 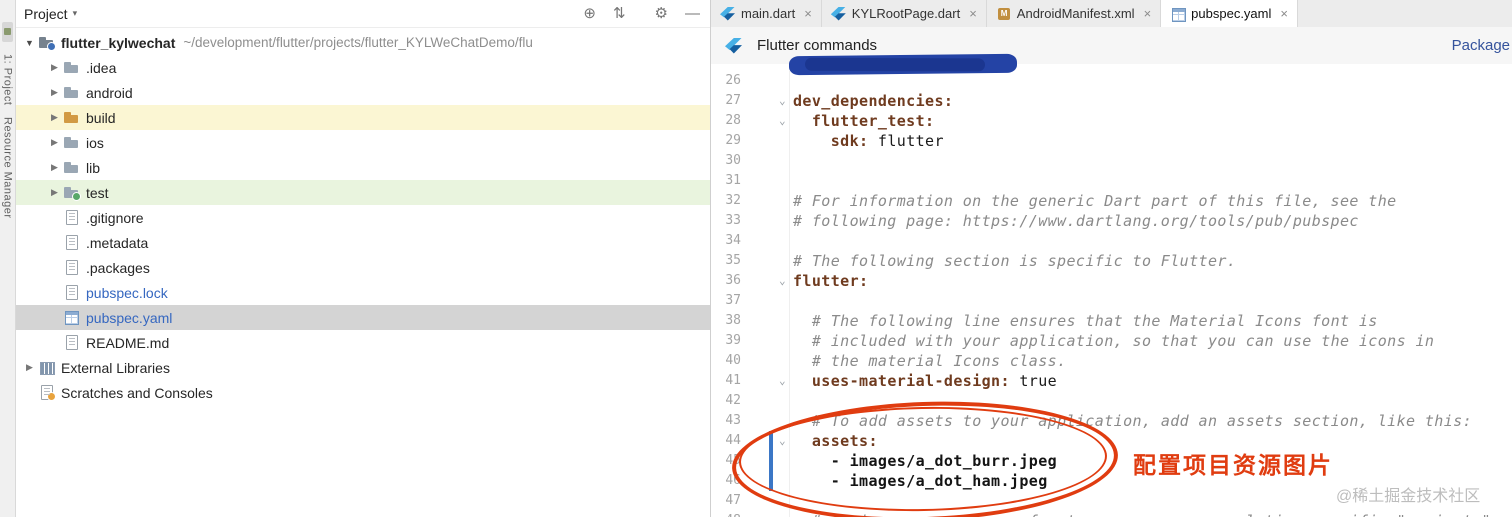 I want to click on packages-get-link: Package, so click(x=1481, y=45).